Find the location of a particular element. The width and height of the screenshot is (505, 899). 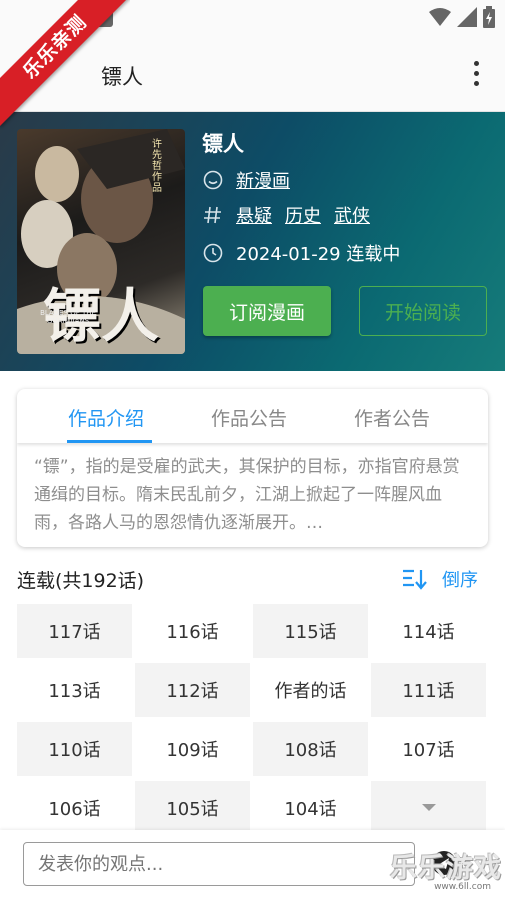

ribbon-corner: 乐乐亲测 is located at coordinates (65, 65).